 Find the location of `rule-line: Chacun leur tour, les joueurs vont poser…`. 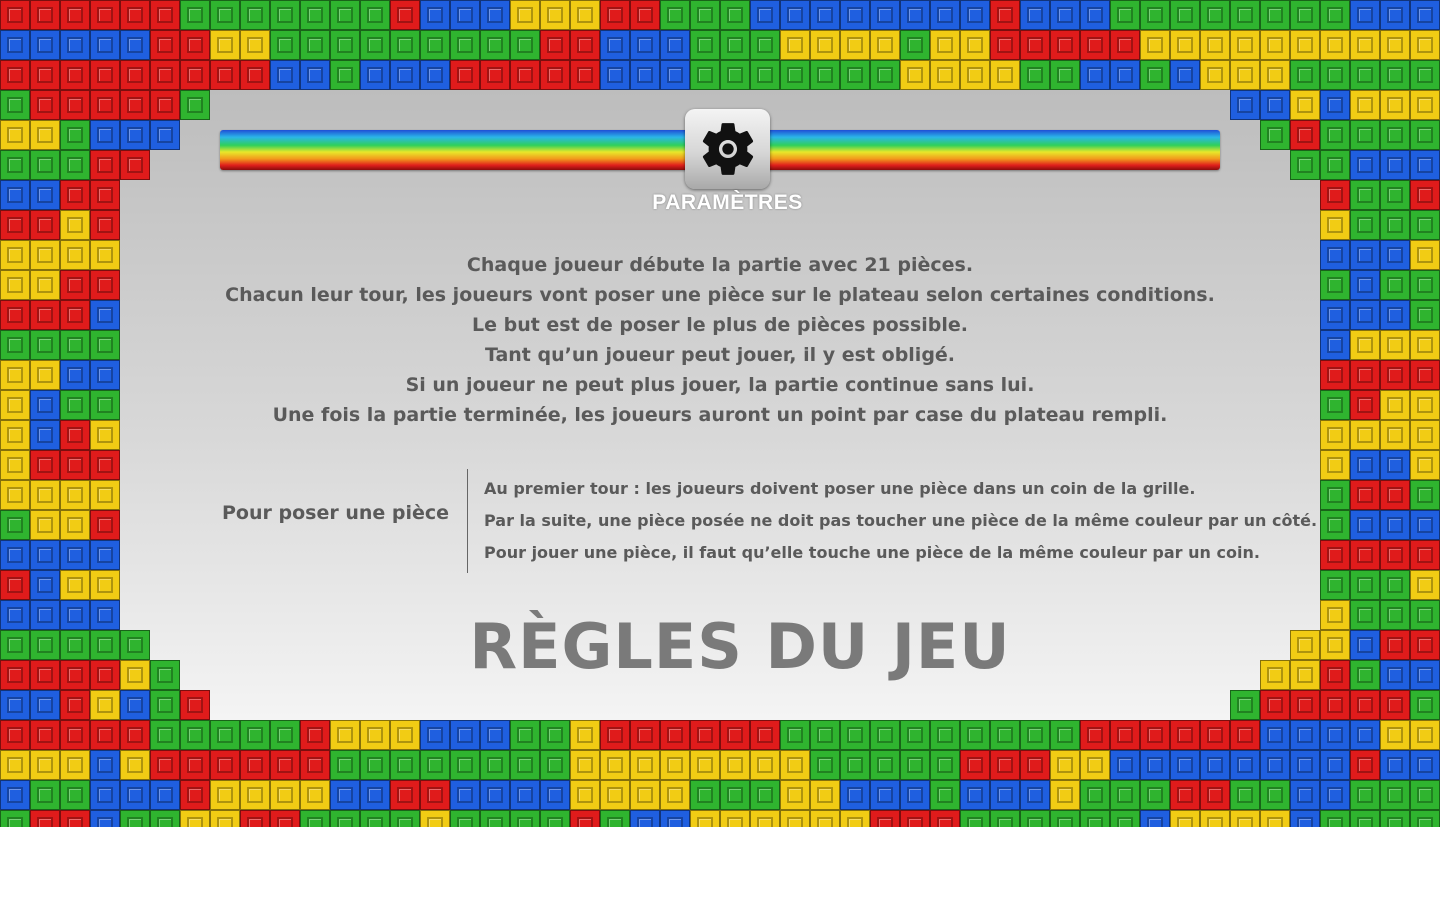

rule-line: Chacun leur tour, les joueurs vont poser… is located at coordinates (720, 295).